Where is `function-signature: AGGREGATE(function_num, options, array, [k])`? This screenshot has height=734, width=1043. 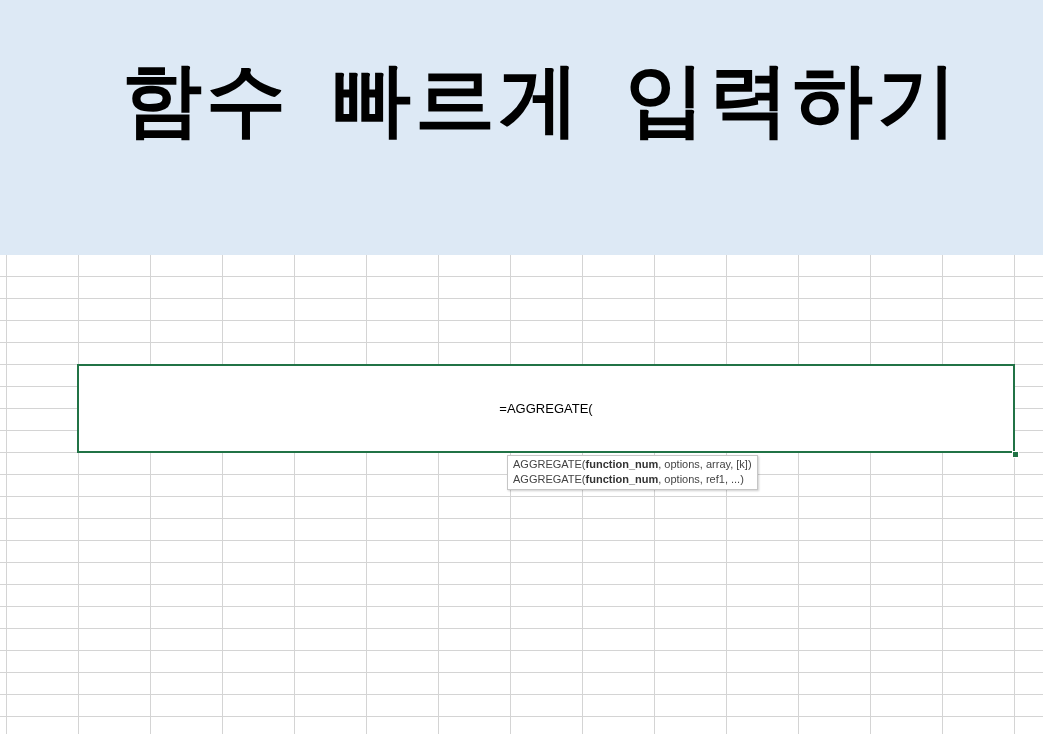
function-signature: AGGREGATE(function_num, options, array, [k]) is located at coordinates (632, 464).